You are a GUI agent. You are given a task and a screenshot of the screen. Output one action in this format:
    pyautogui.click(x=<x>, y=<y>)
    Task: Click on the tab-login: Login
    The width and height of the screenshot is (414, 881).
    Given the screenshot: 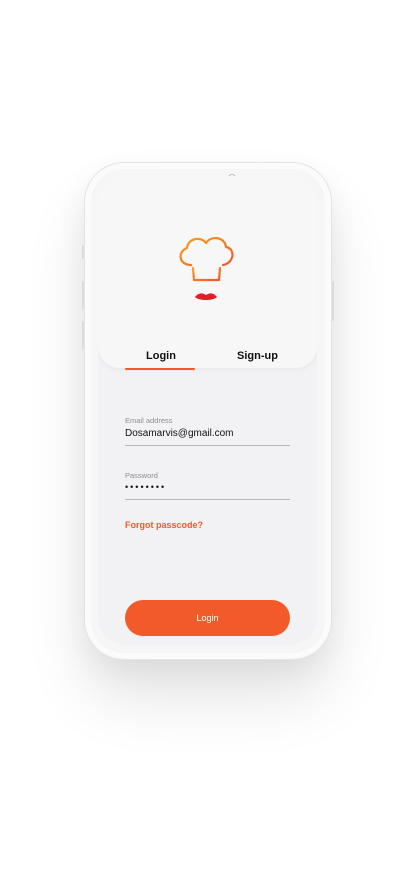 What is the action you would take?
    pyautogui.click(x=161, y=356)
    